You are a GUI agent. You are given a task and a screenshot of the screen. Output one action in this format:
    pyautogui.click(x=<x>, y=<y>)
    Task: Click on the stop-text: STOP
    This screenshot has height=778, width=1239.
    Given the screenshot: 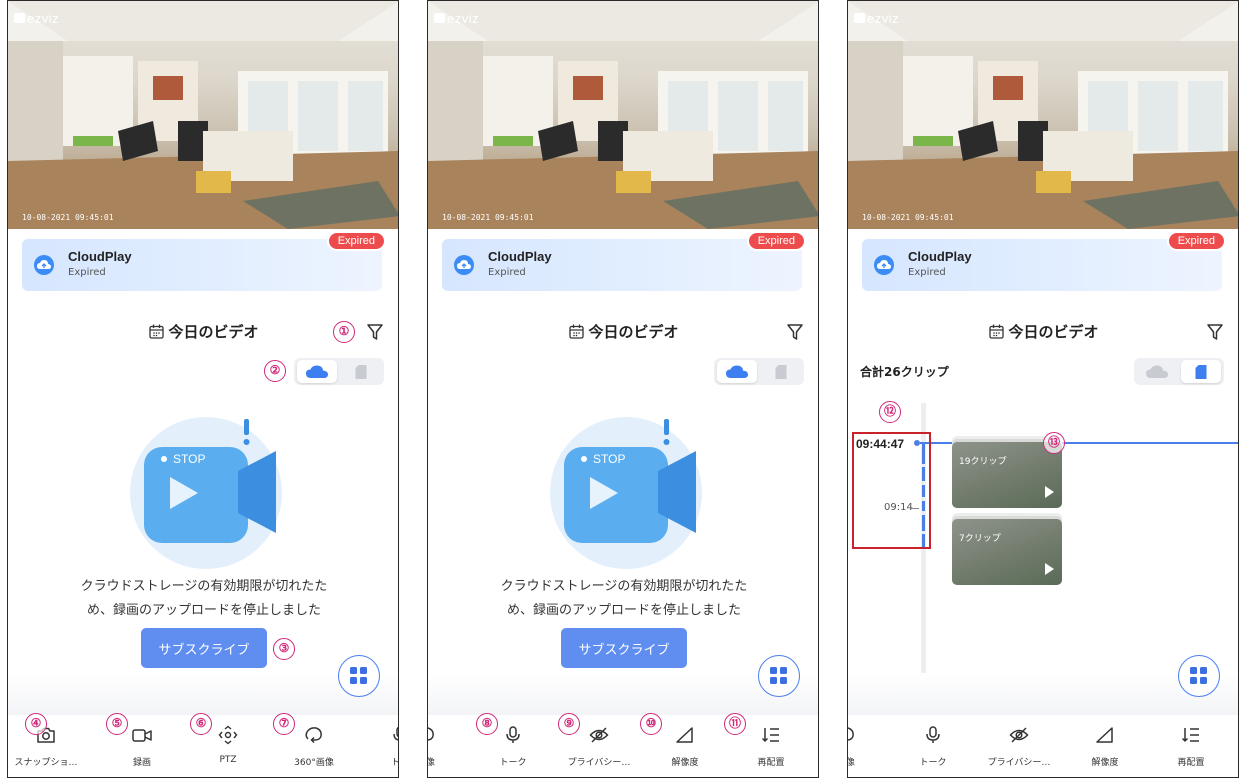 What is the action you would take?
    pyautogui.click(x=189, y=459)
    